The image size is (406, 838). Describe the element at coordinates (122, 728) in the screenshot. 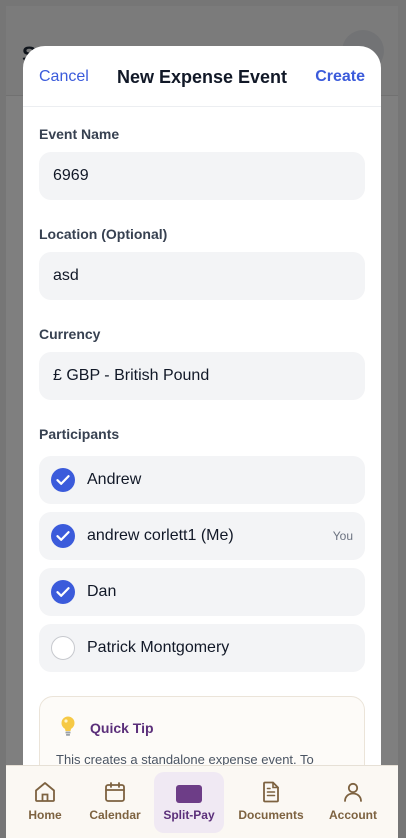

I see `tip-title: Quick Tip` at that location.